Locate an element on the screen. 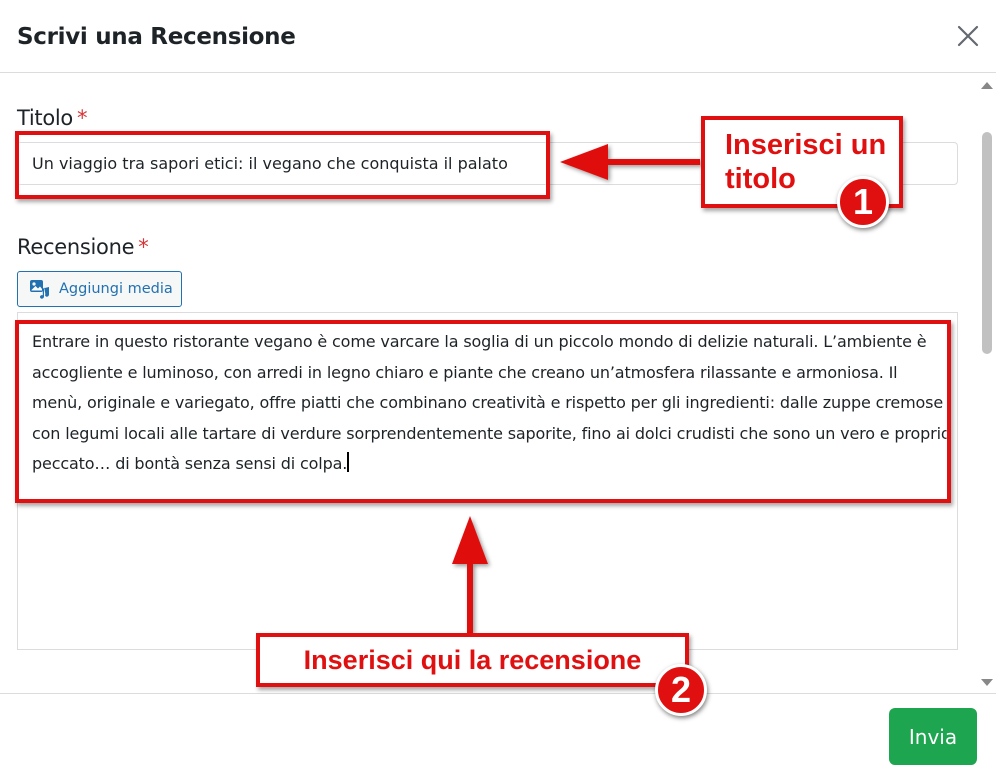 The image size is (996, 781). callout-1-line1: Inserisci un is located at coordinates (806, 145).